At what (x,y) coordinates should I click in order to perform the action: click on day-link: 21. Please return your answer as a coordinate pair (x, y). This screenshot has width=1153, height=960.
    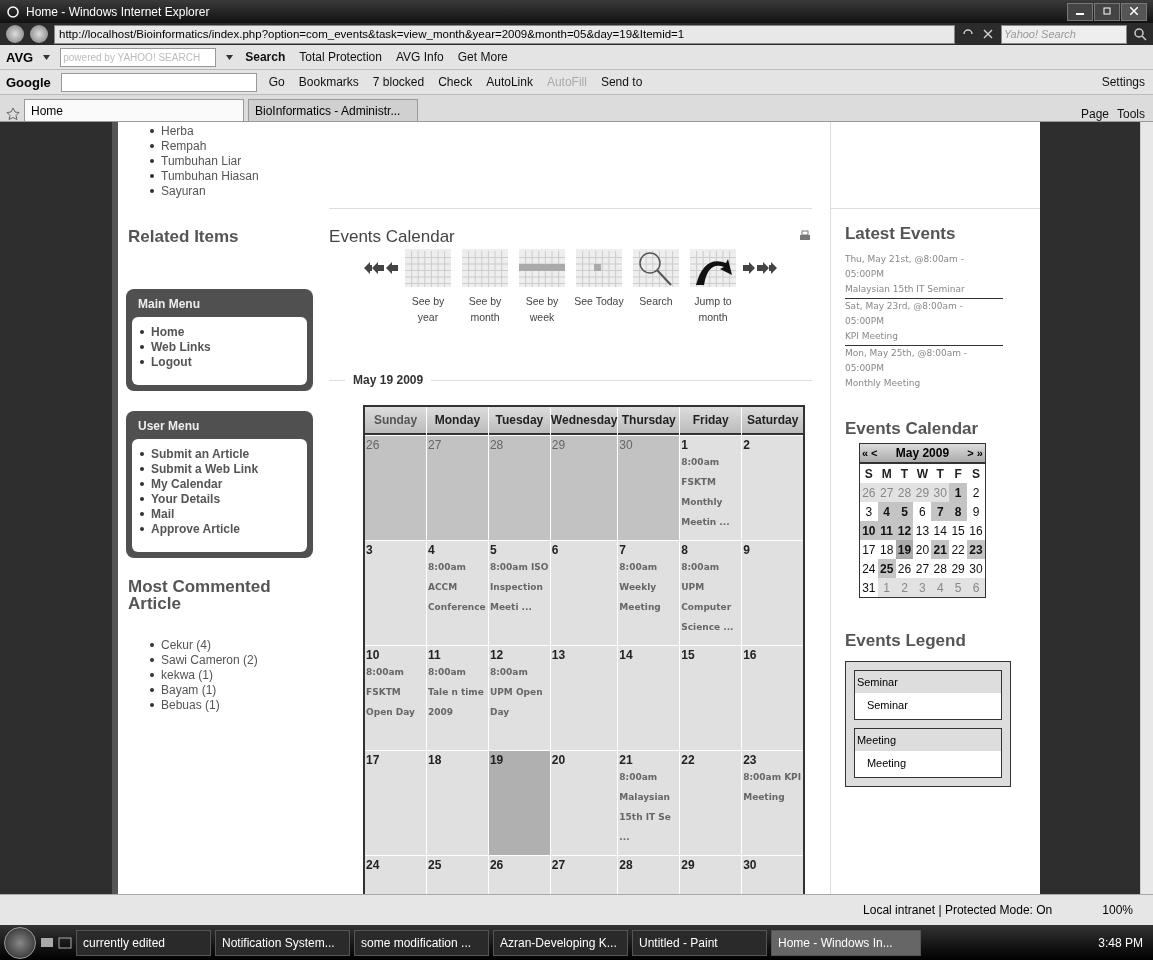
    Looking at the image, I should click on (940, 549).